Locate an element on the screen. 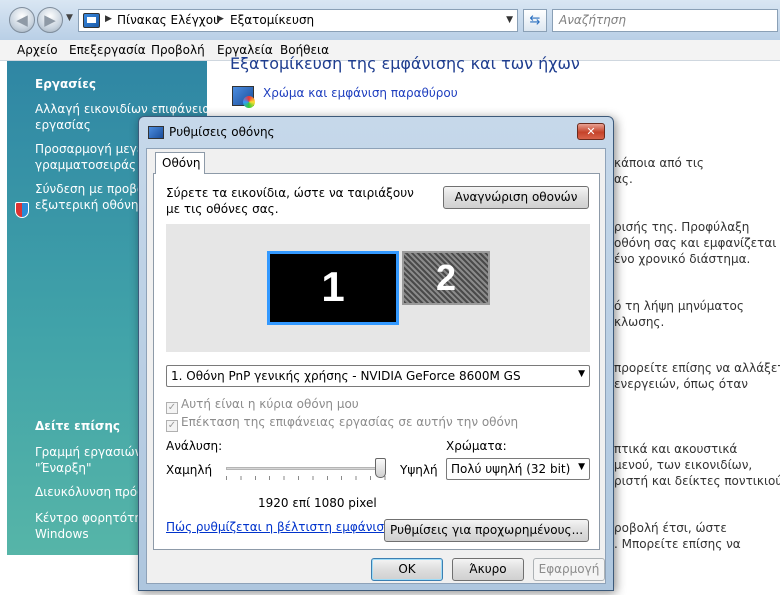 The height and width of the screenshot is (595, 780). tab-monitor: Οθόνη is located at coordinates (180, 163).